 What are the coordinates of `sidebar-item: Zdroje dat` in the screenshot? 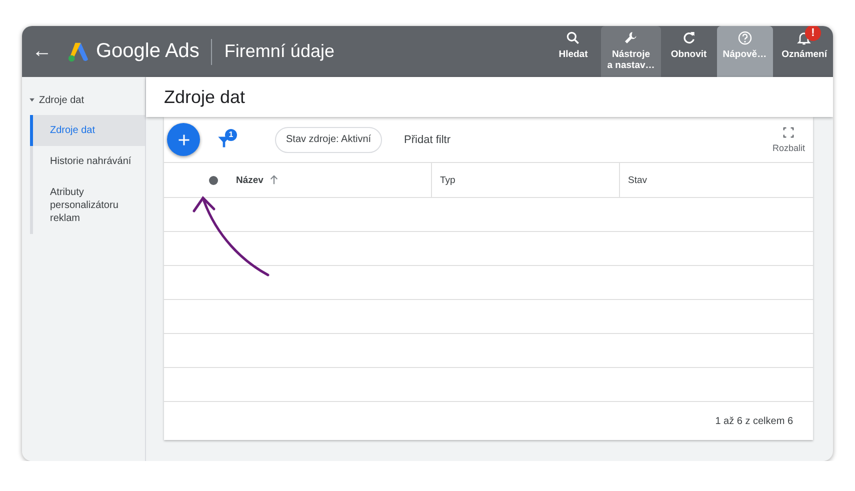 It's located at (87, 130).